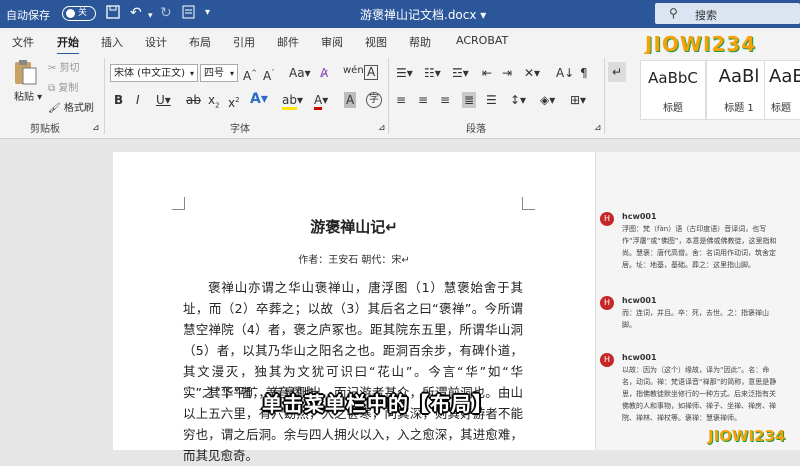  I want to click on font-group-label: 字体, so click(240, 129).